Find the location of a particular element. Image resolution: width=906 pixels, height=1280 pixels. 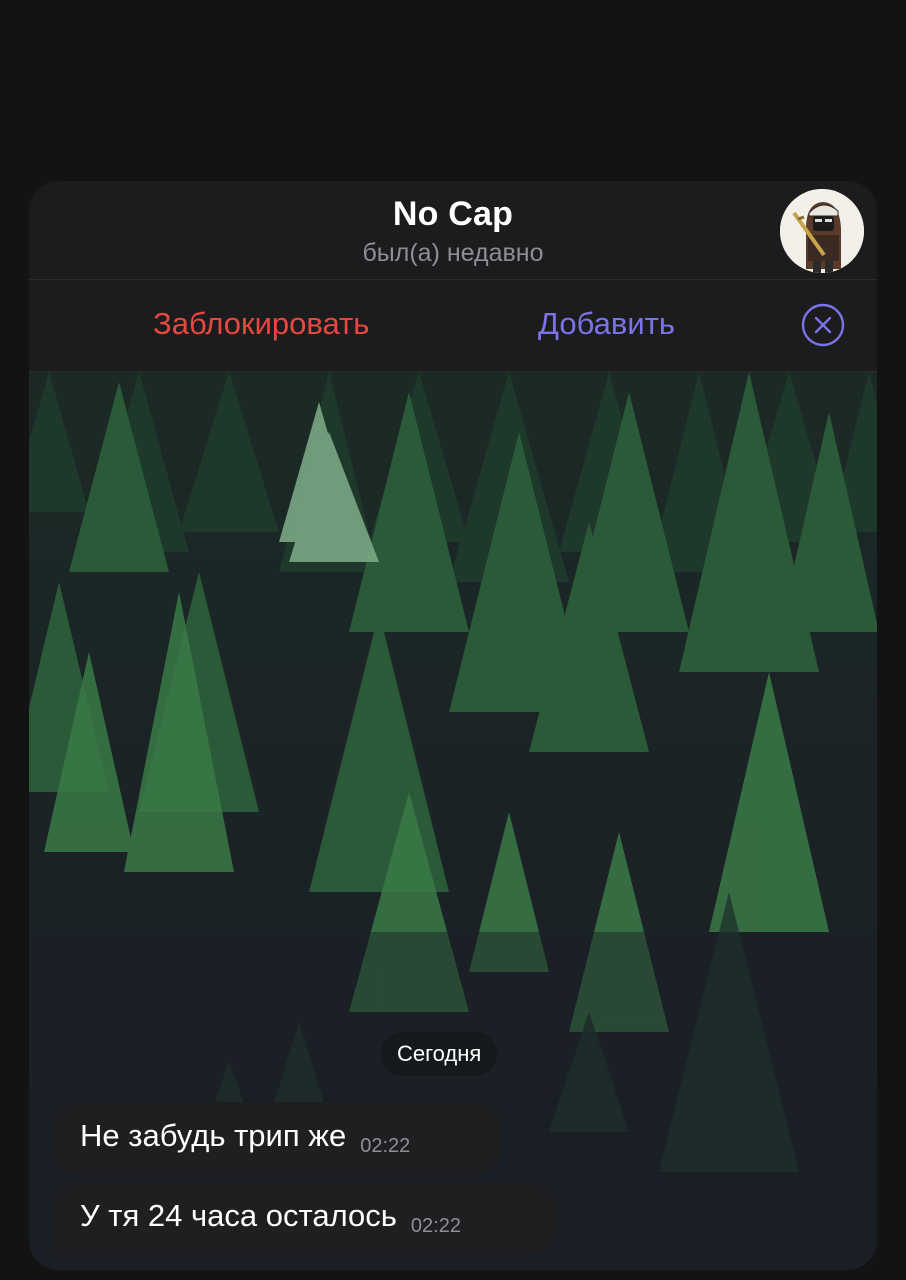

add-contact-button: Добавить is located at coordinates (606, 324).